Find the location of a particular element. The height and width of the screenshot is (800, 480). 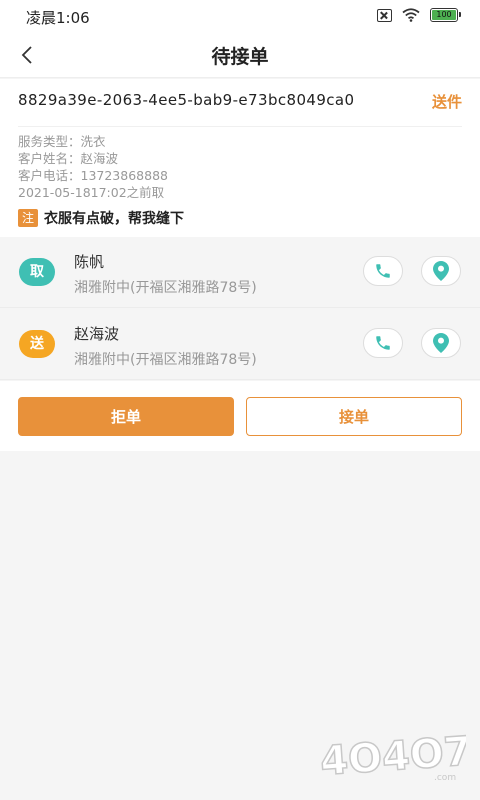

pickup-badge: 取 is located at coordinates (37, 272).